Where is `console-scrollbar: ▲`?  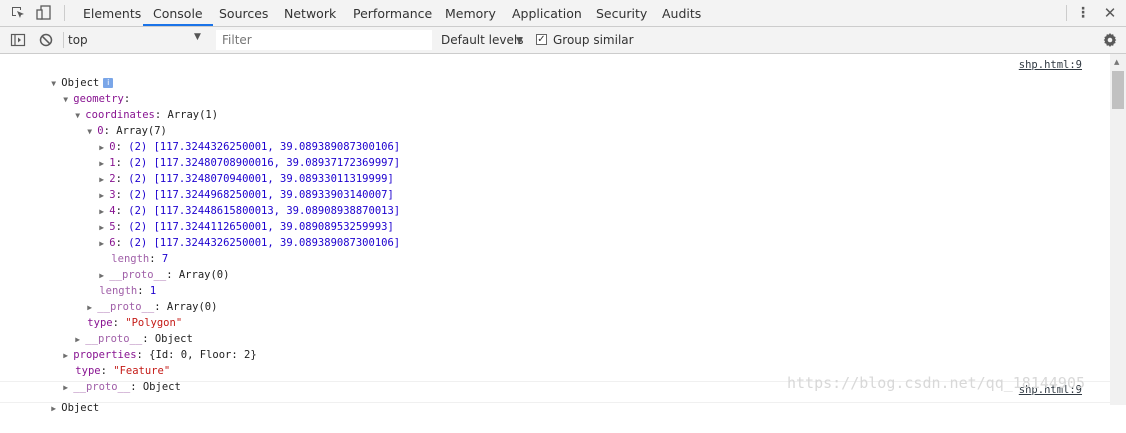 console-scrollbar: ▲ is located at coordinates (1118, 229).